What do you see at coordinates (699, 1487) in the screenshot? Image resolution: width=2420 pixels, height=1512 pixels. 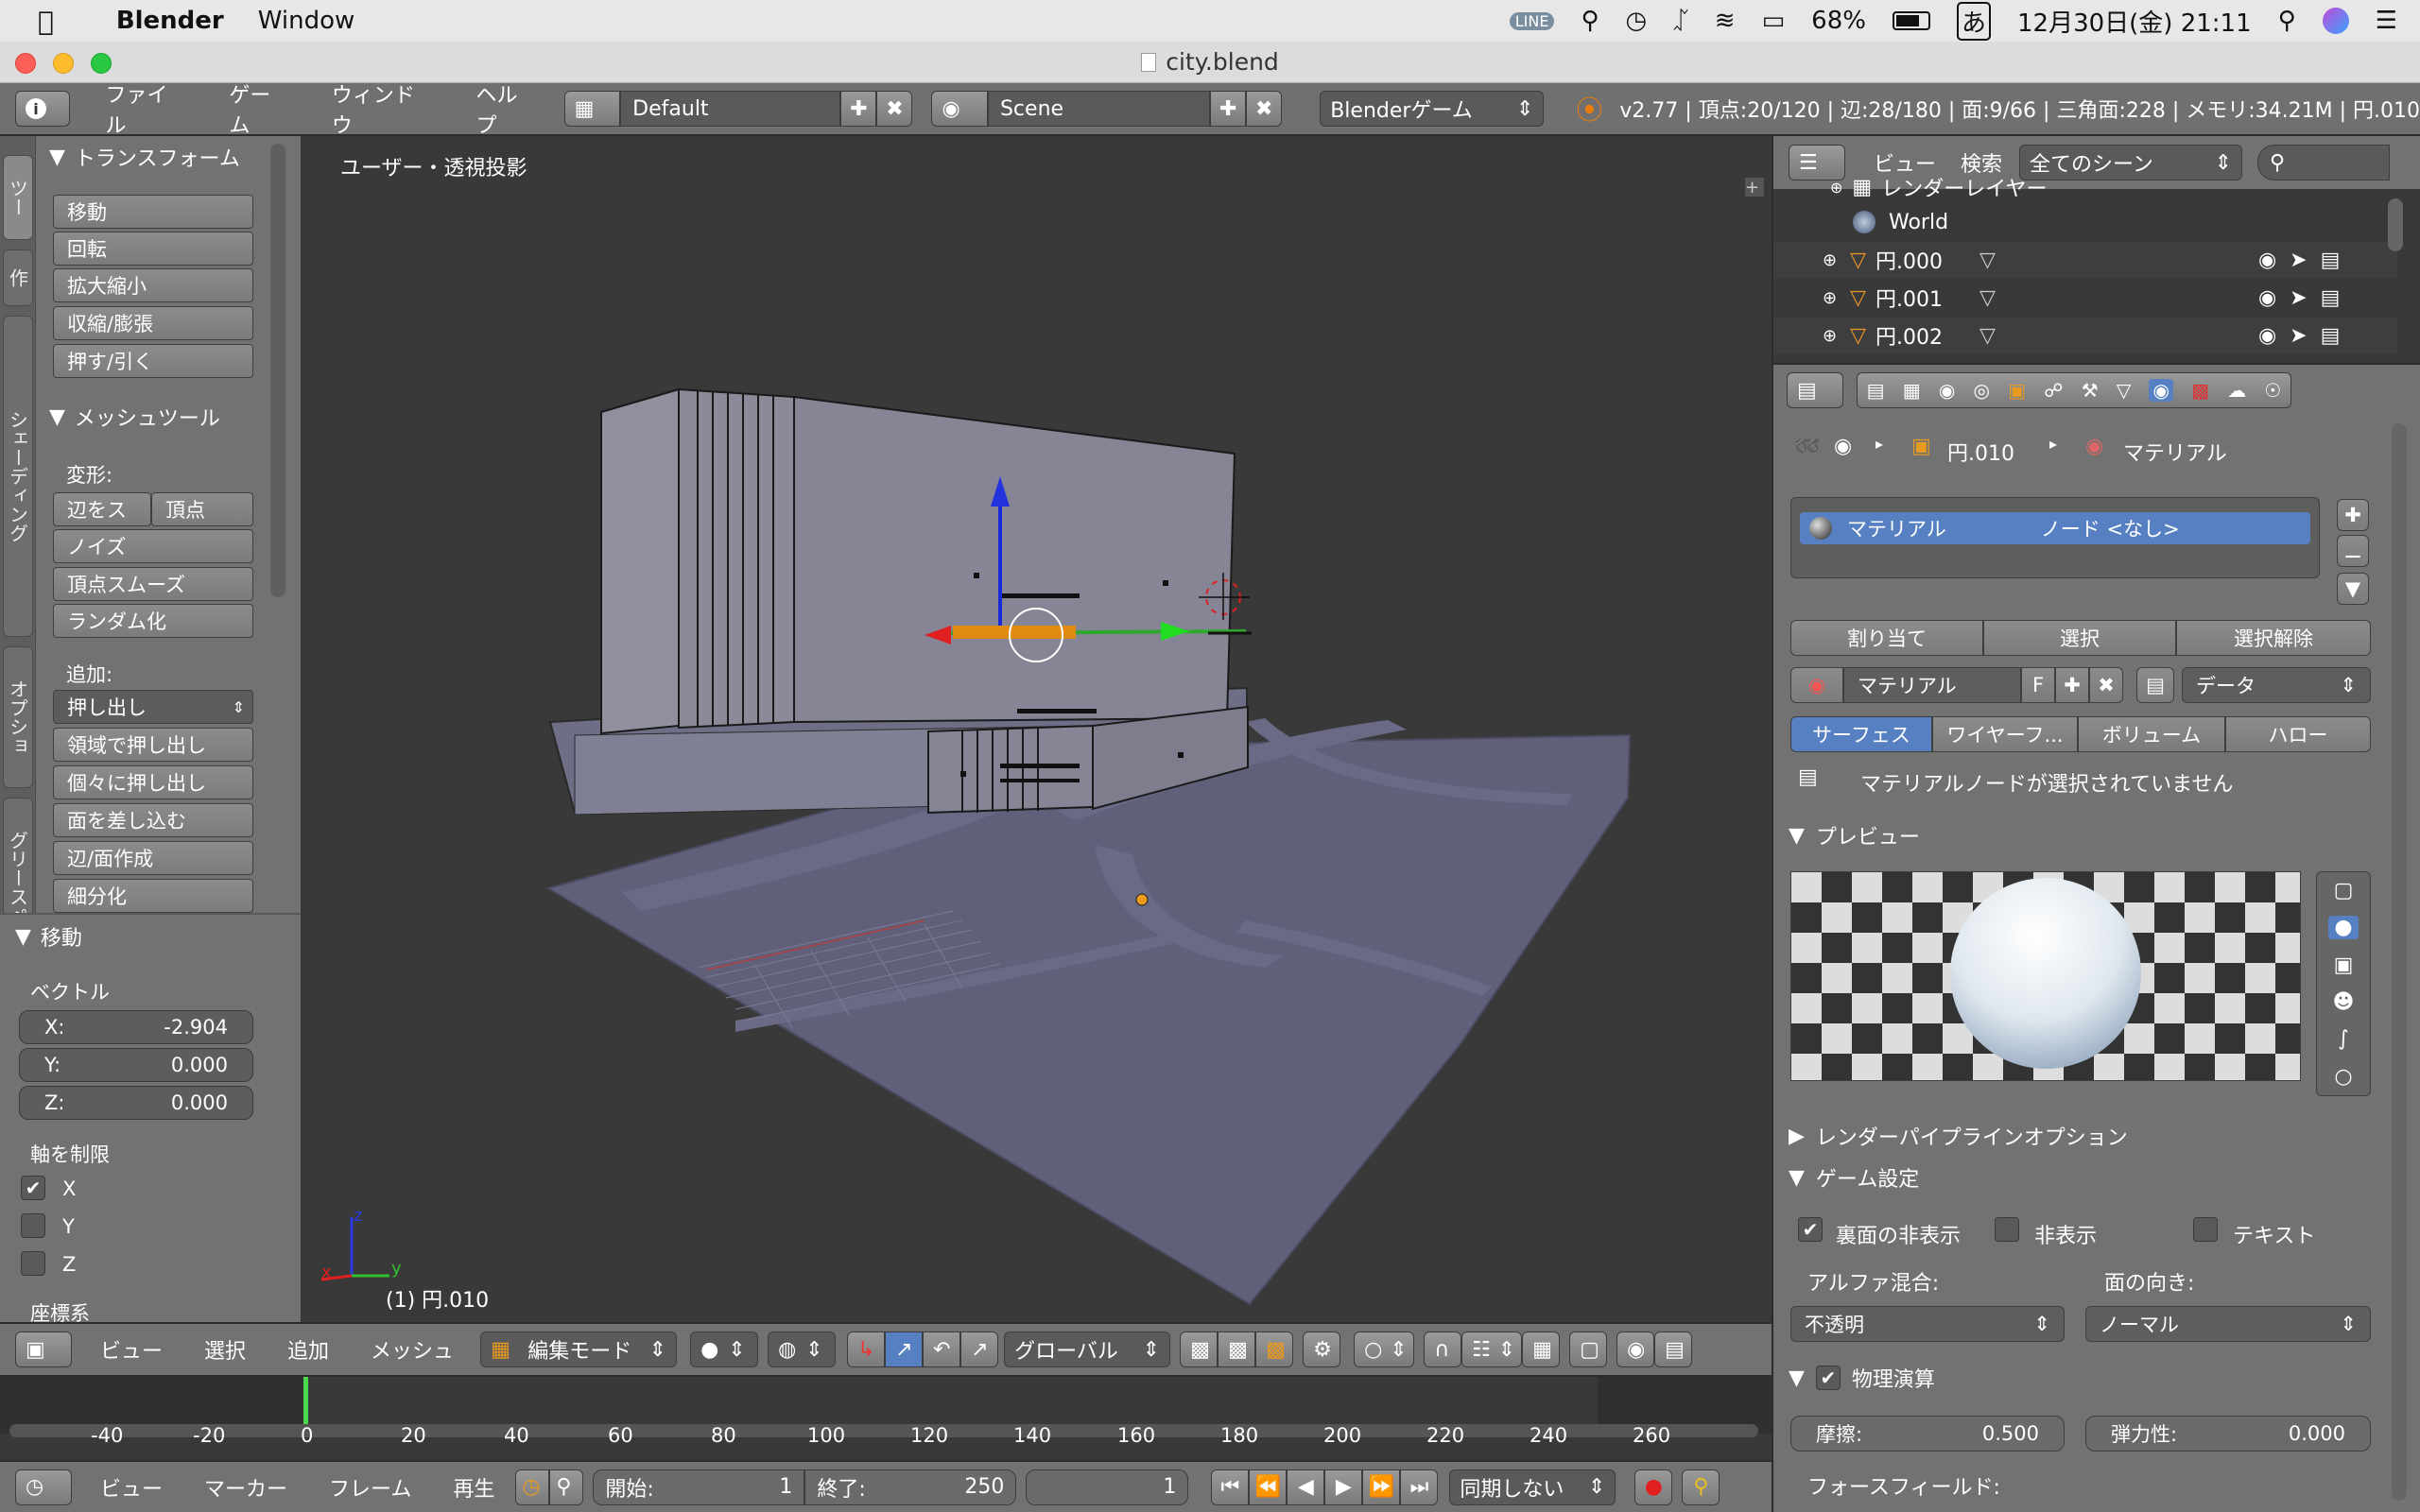 I see `start-frame-field: 開始: 1` at bounding box center [699, 1487].